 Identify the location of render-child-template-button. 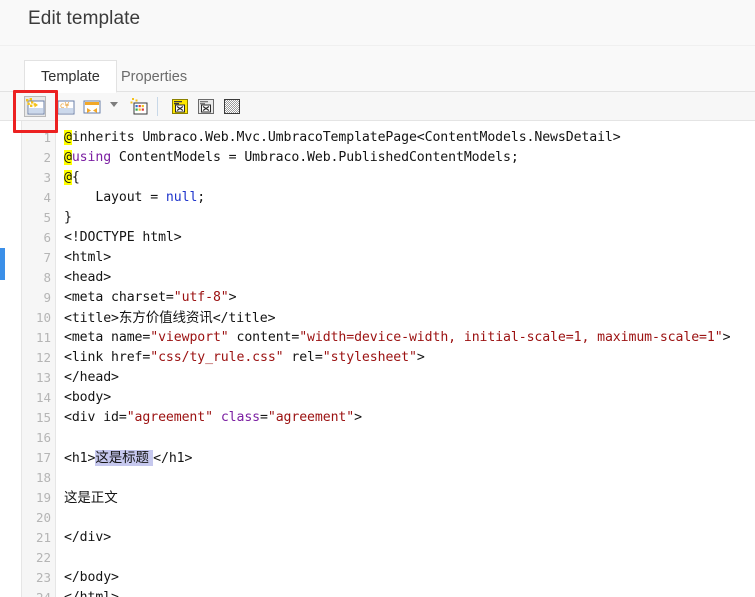
(206, 106).